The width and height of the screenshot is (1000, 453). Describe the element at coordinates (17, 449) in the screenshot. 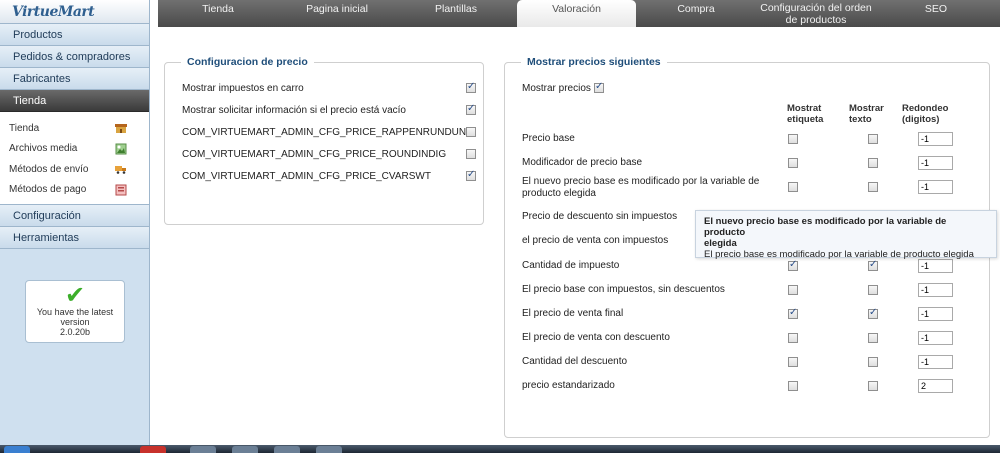

I see `start-button` at that location.